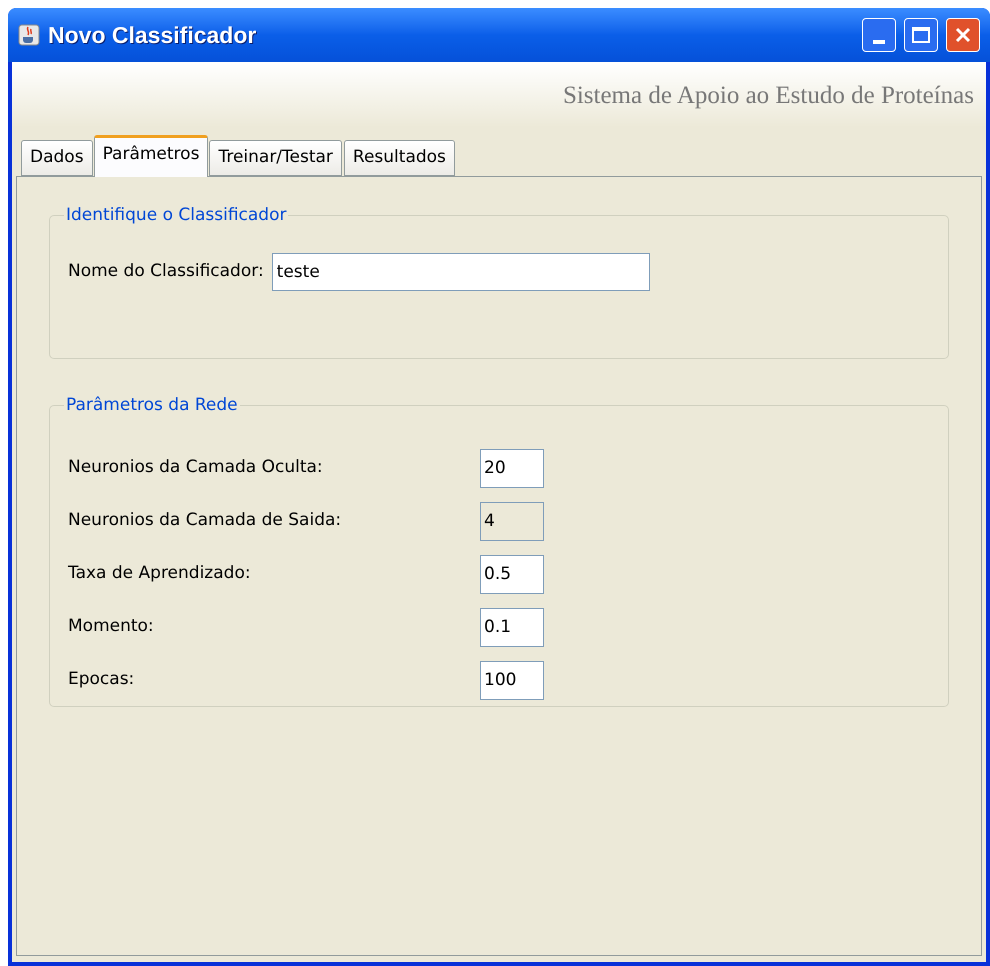 This screenshot has height=966, width=990. What do you see at coordinates (152, 35) in the screenshot?
I see `window-title: Novo Classificador` at bounding box center [152, 35].